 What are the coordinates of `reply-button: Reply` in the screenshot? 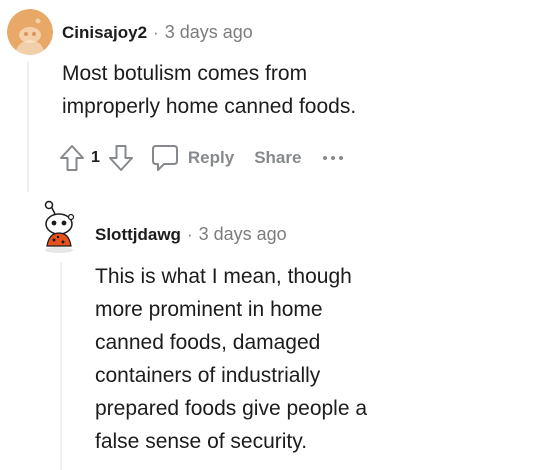 It's located at (192, 158).